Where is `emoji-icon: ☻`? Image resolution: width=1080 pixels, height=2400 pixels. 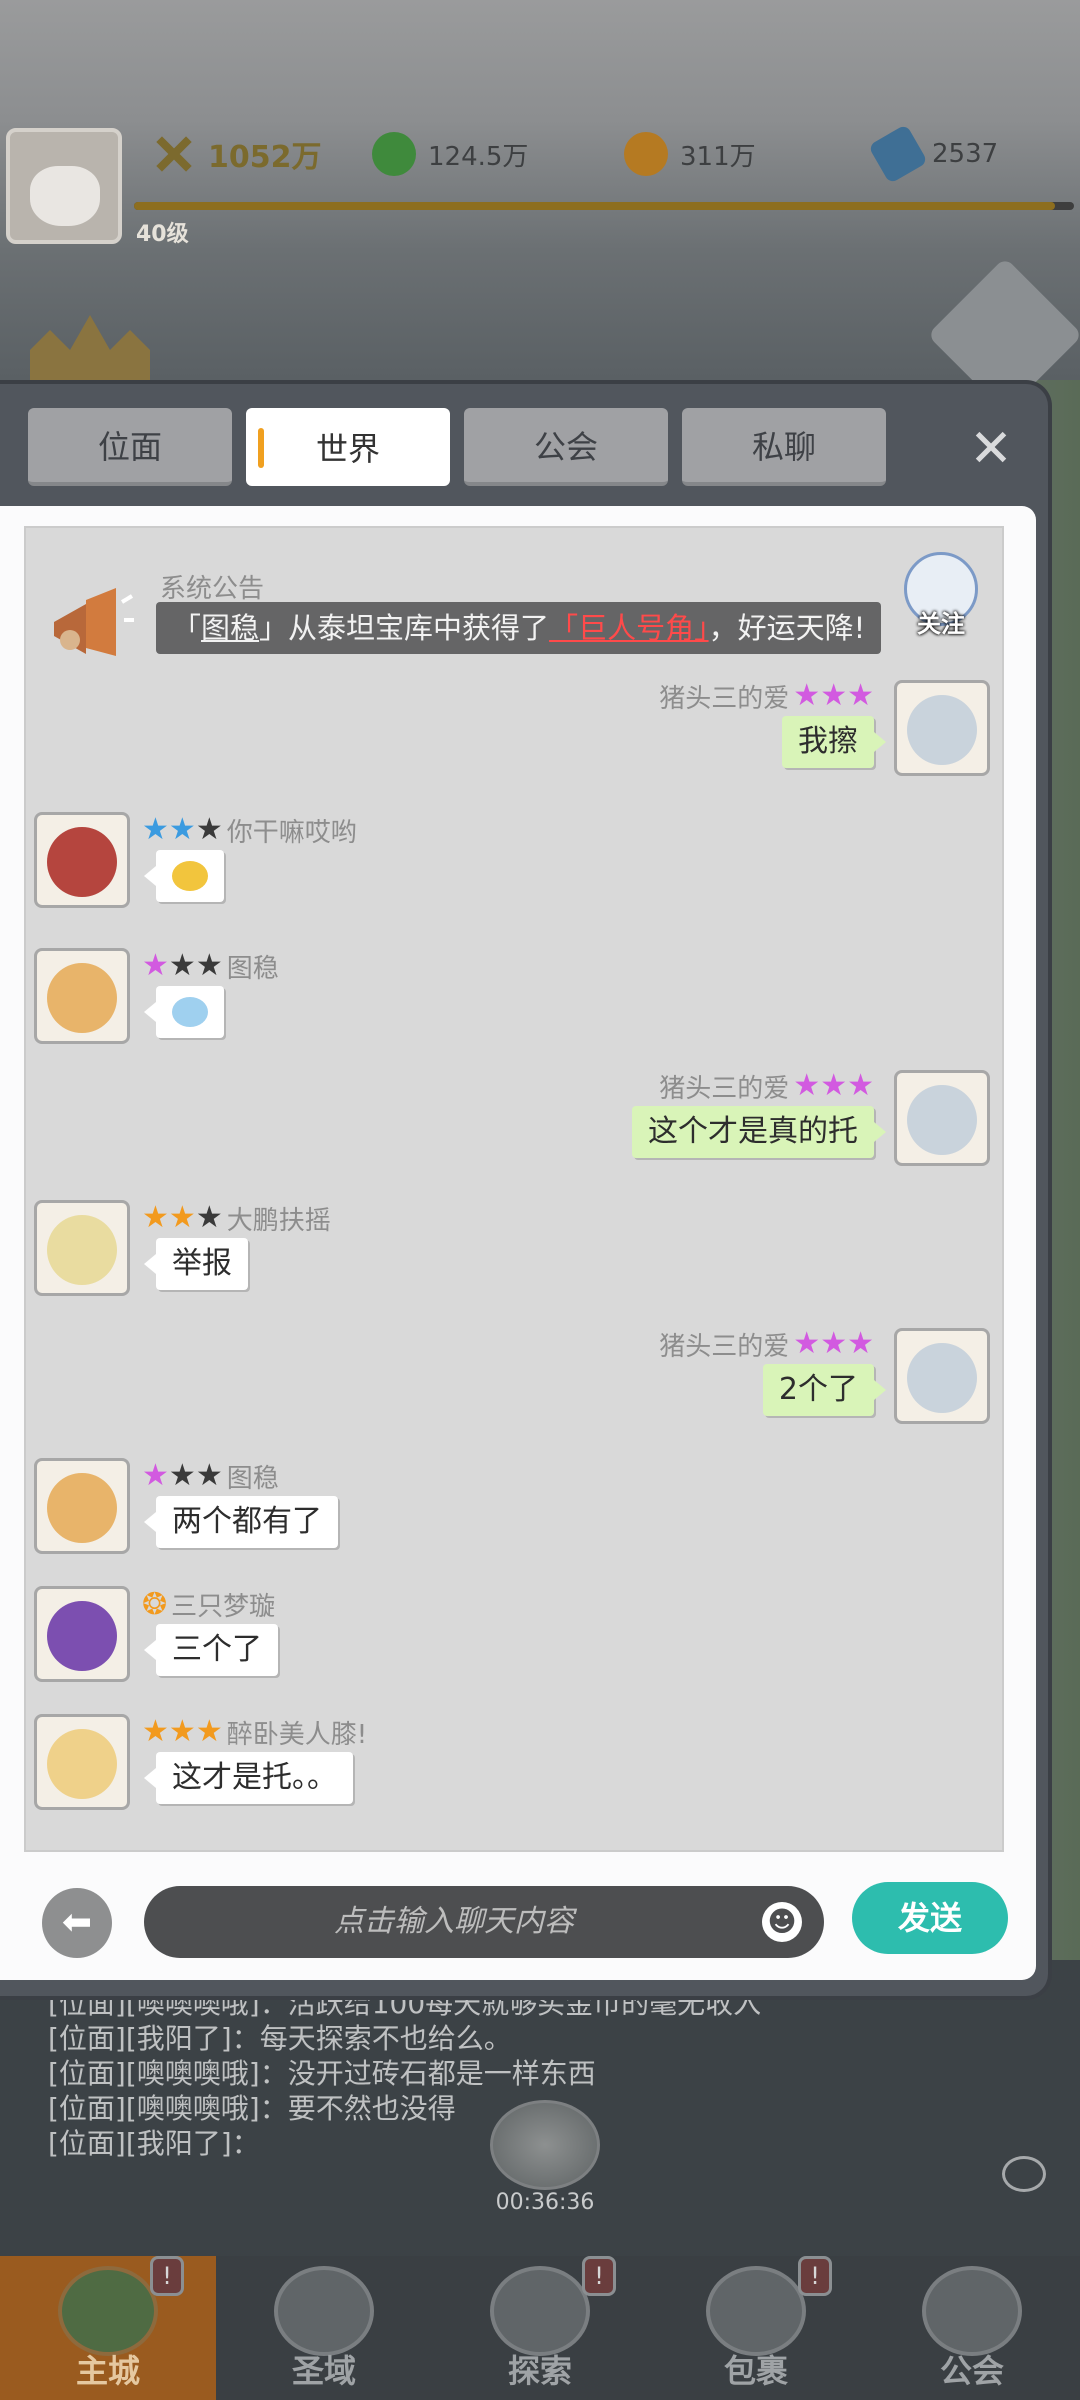 emoji-icon: ☻ is located at coordinates (782, 1922).